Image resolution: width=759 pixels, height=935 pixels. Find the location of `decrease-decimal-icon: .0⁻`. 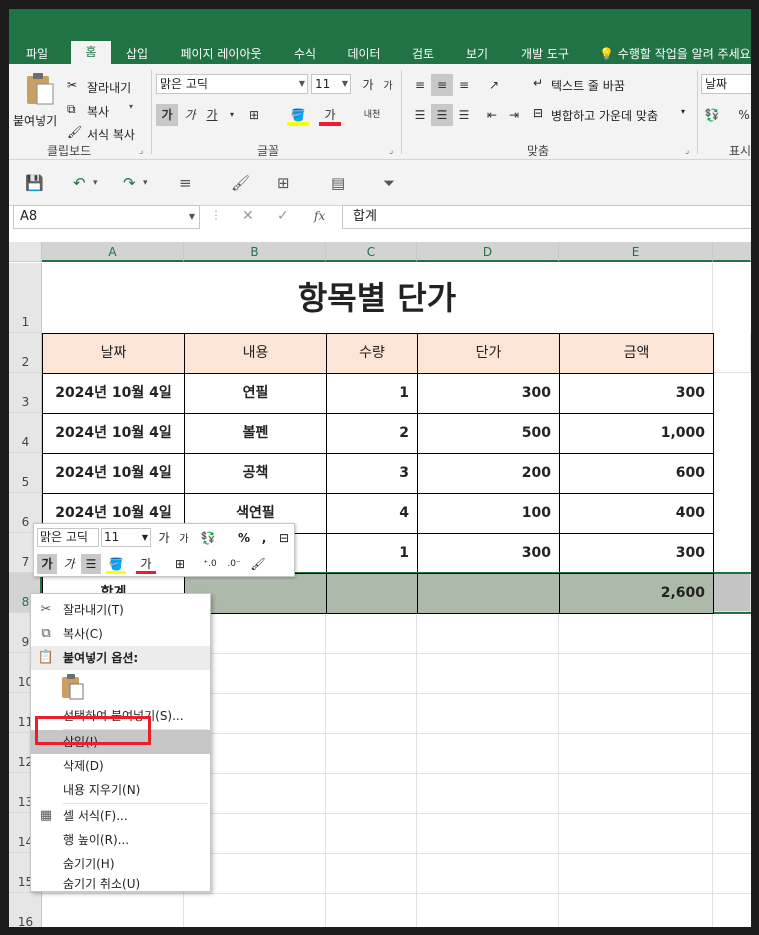

decrease-decimal-icon: .0⁻ is located at coordinates (234, 564).